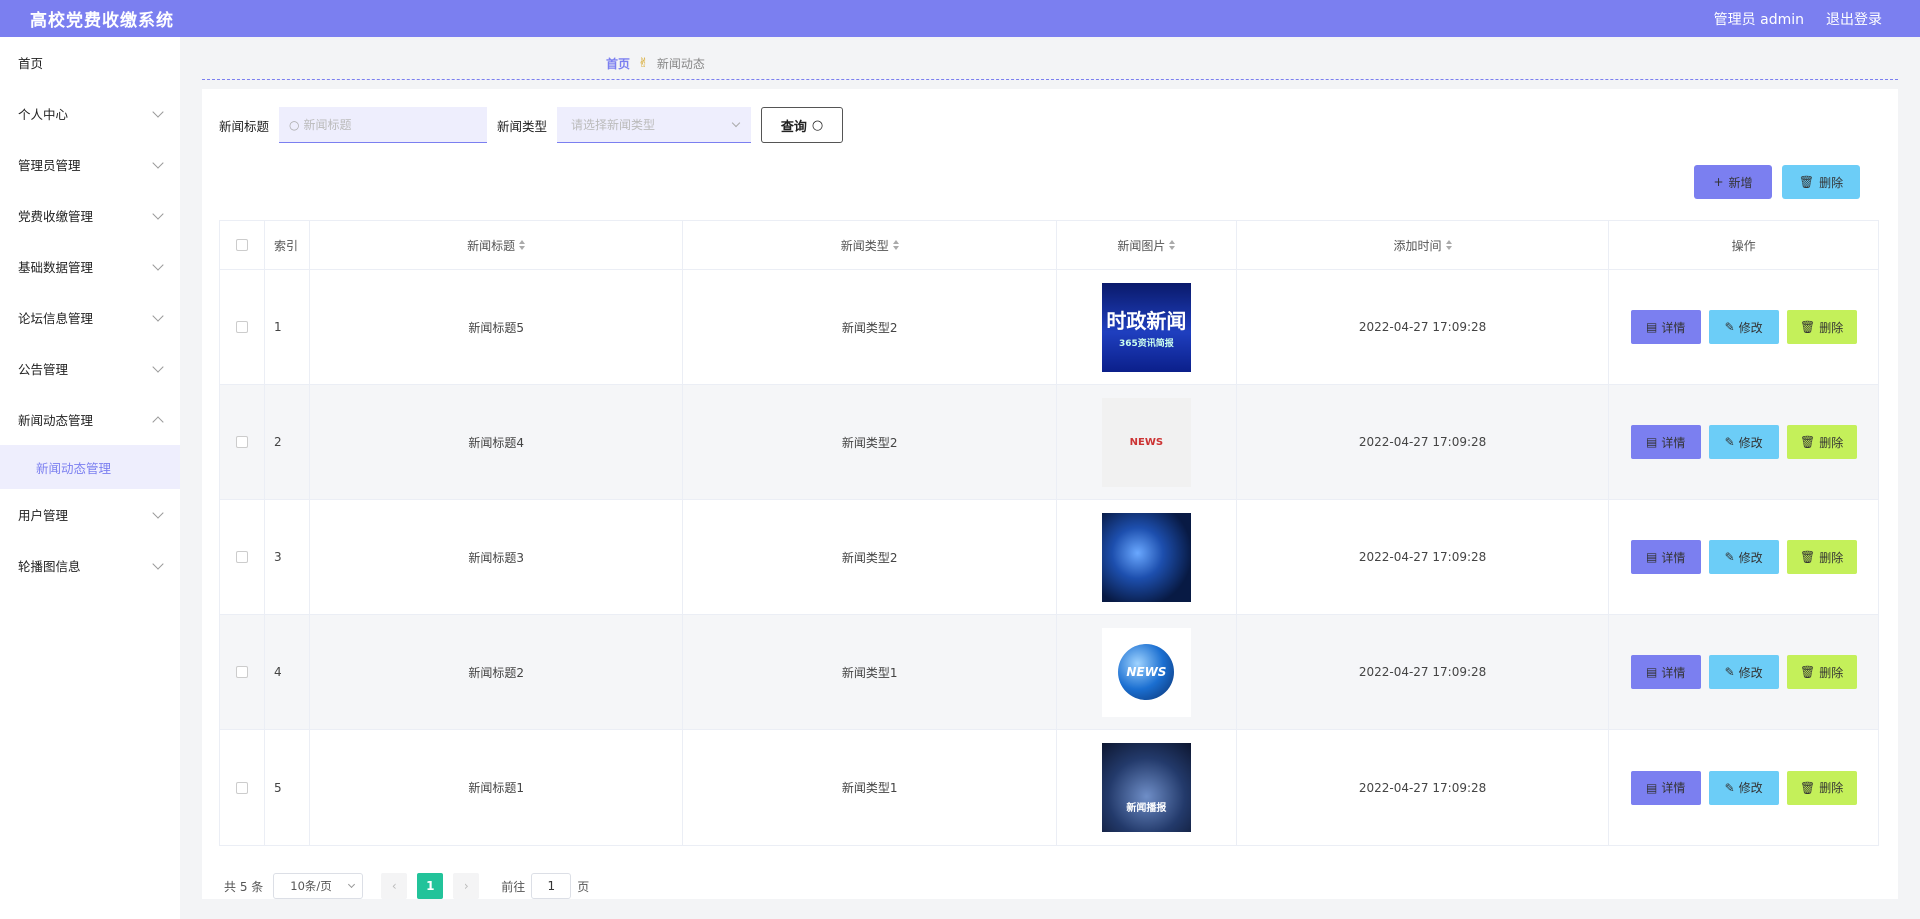 This screenshot has width=1920, height=919. What do you see at coordinates (497, 557) in the screenshot?
I see `row-title: 新闻标题3` at bounding box center [497, 557].